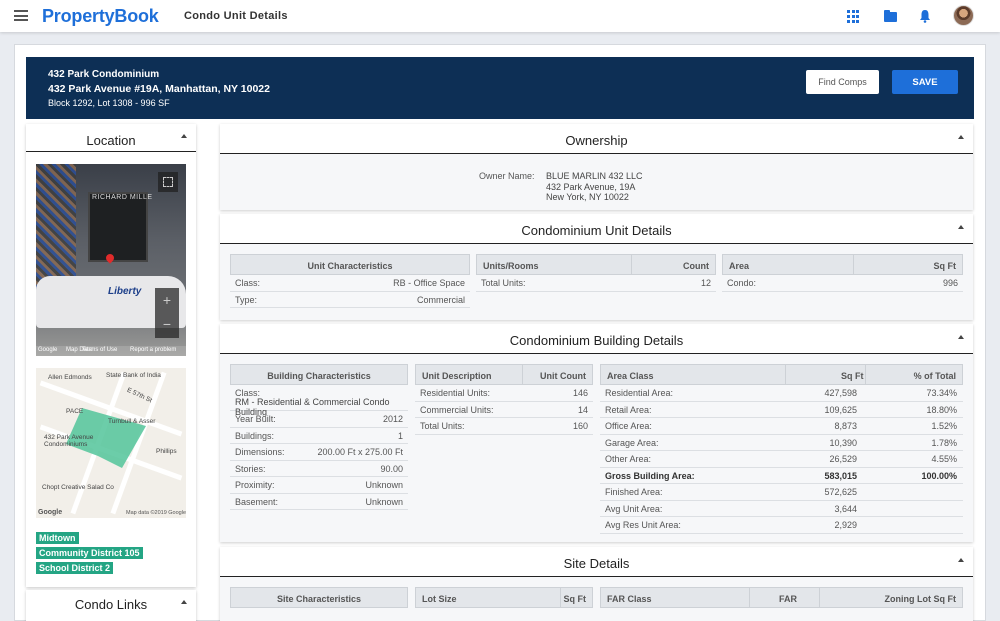 The image size is (1000, 621). I want to click on far-table: FAR Class FAR Zoning Lot Sq Ft, so click(781, 597).